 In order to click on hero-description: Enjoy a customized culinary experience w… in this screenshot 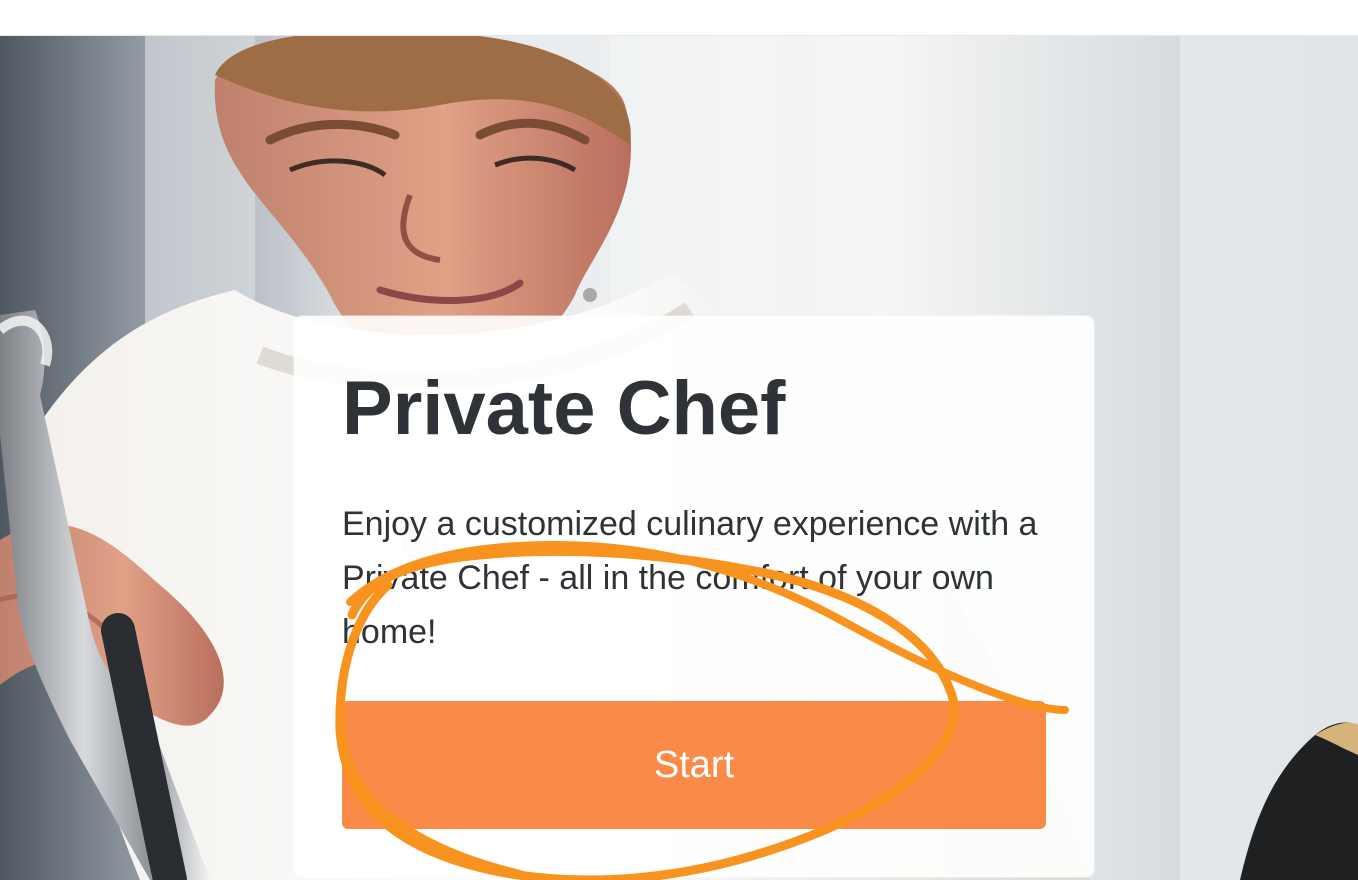, I will do `click(690, 578)`.